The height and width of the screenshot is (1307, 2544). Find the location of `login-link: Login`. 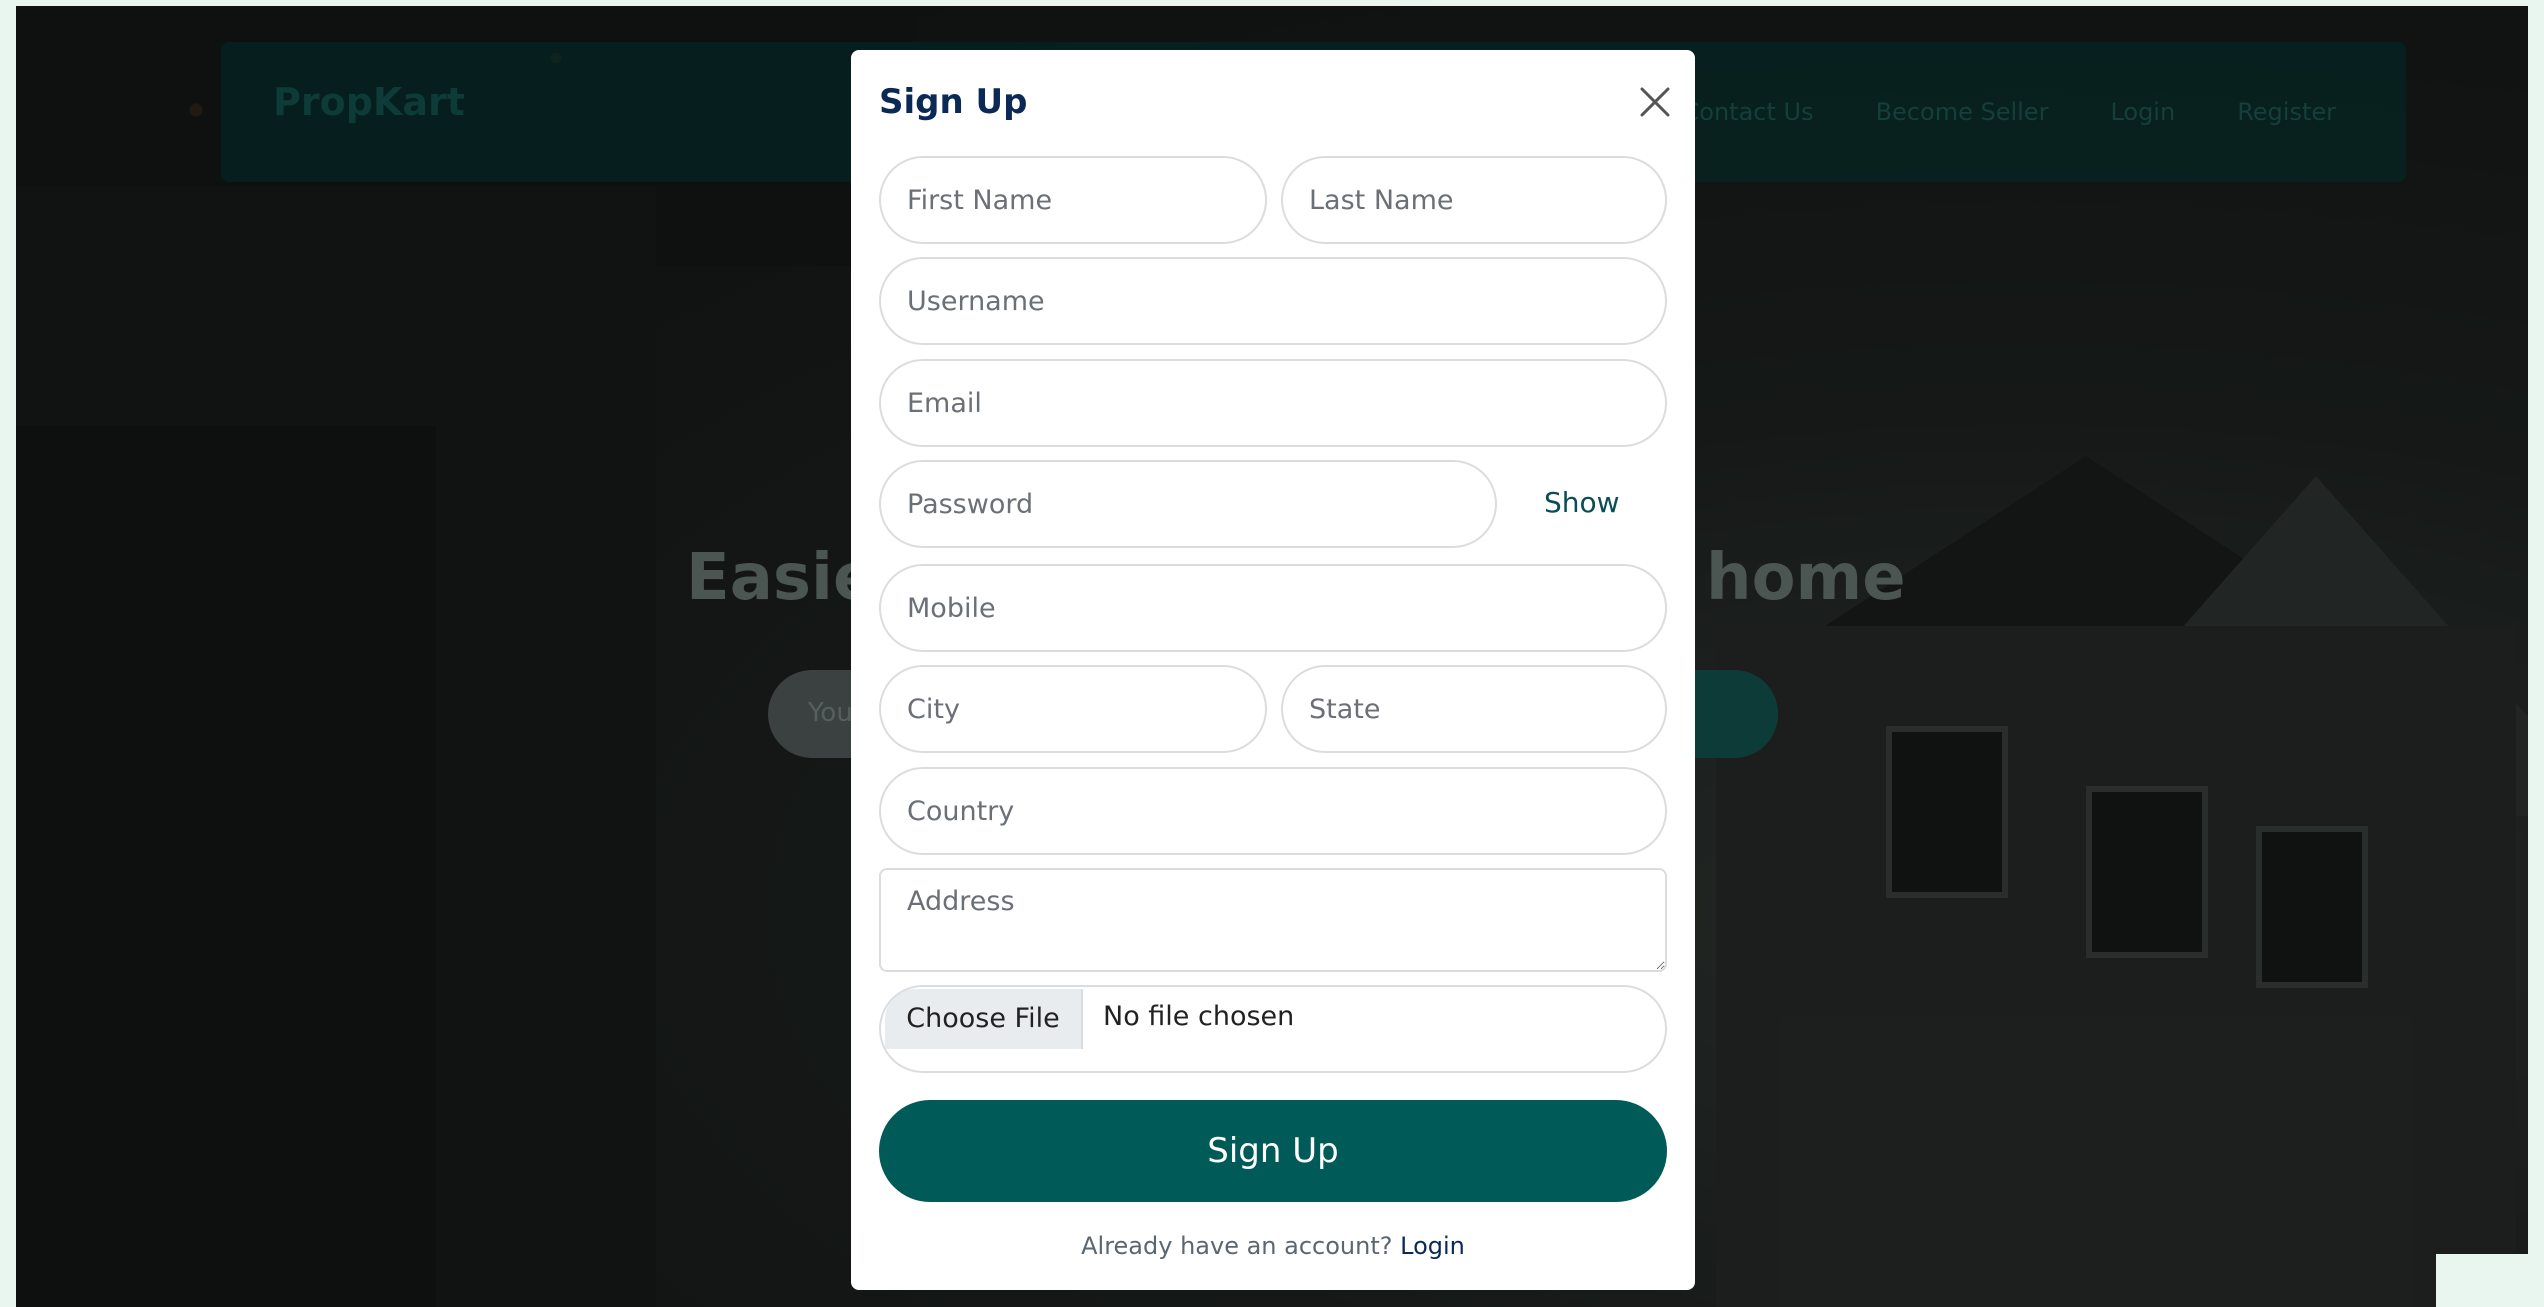

login-link: Login is located at coordinates (1432, 1246).